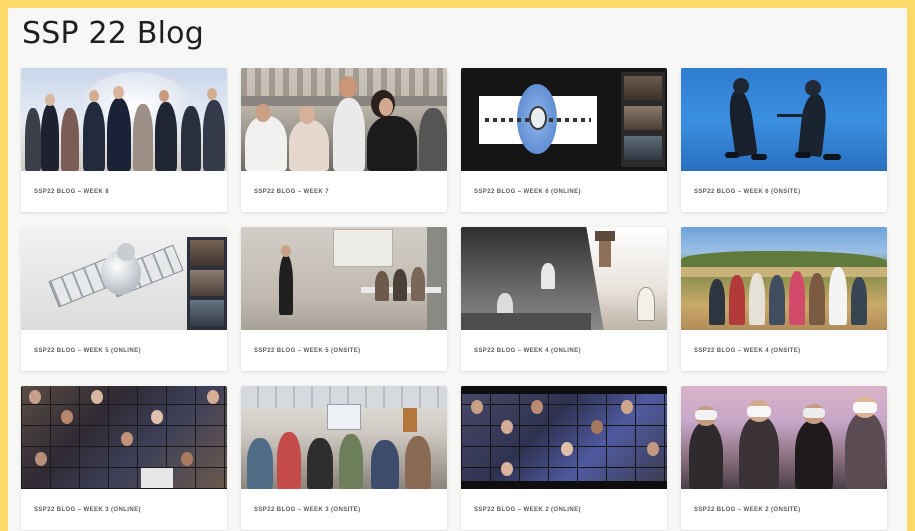 Image resolution: width=915 pixels, height=531 pixels. I want to click on post-title: SSP22 BLOG – WEEK 3 (ONLINE), so click(124, 509).